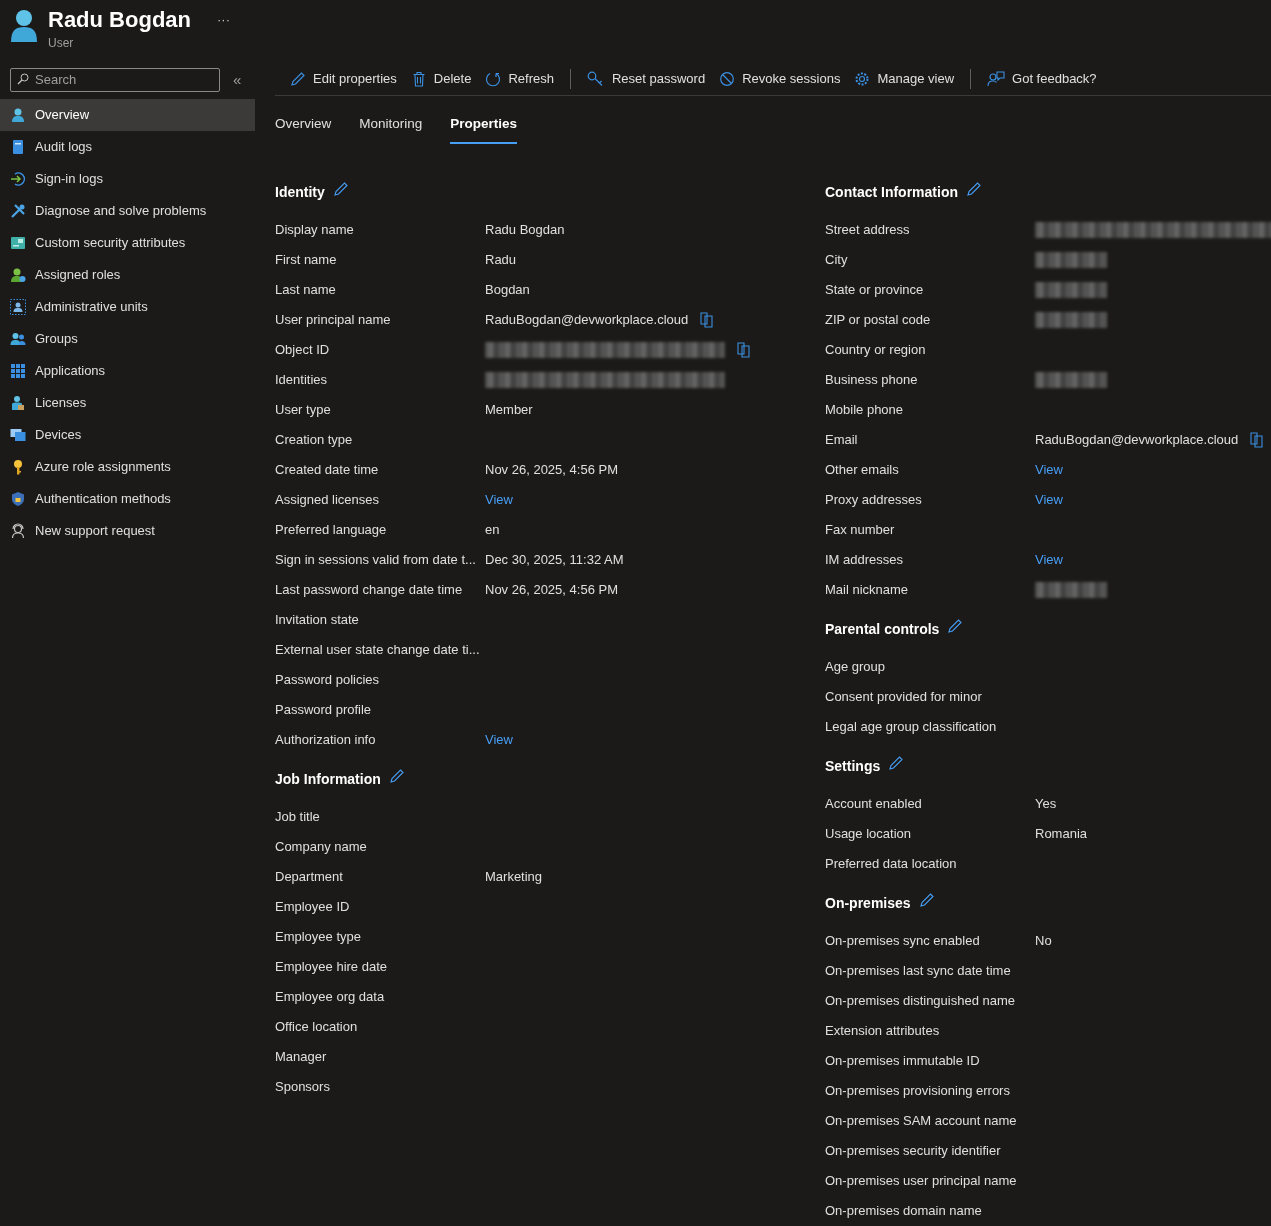 The height and width of the screenshot is (1226, 1271). What do you see at coordinates (315, 230) in the screenshot?
I see `property-label: Display name` at bounding box center [315, 230].